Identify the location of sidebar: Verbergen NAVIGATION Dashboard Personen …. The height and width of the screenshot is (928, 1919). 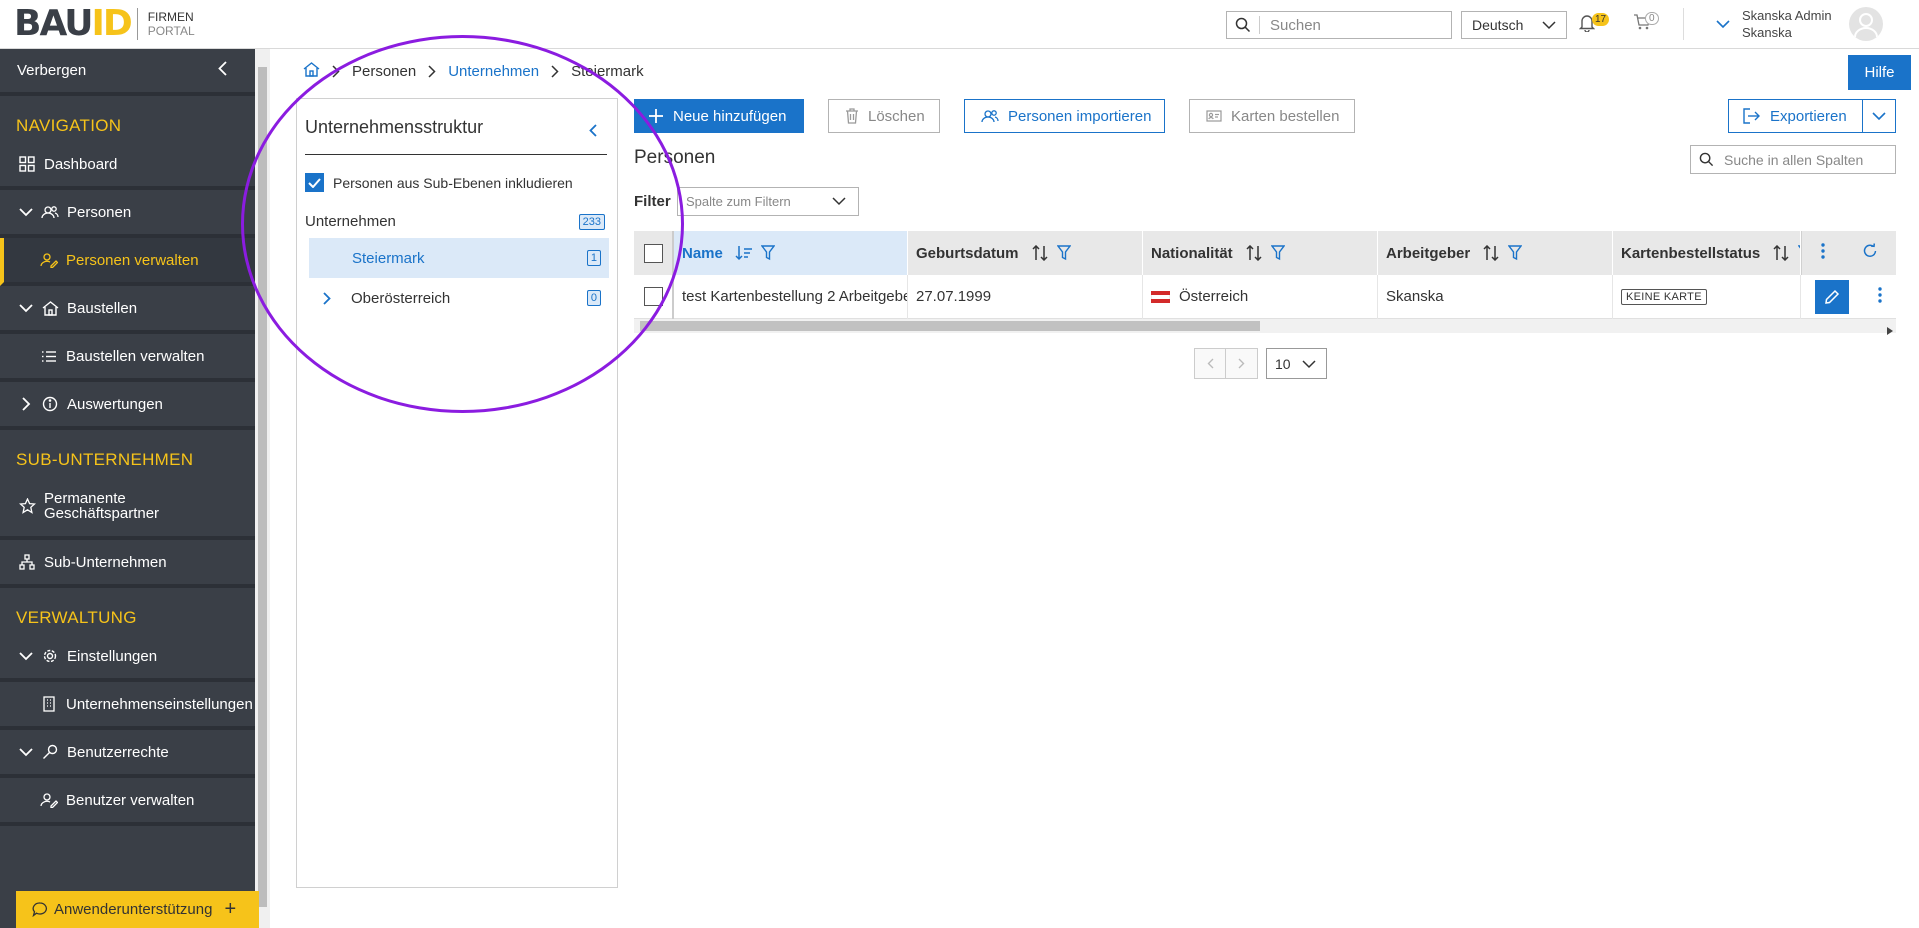
(127, 488).